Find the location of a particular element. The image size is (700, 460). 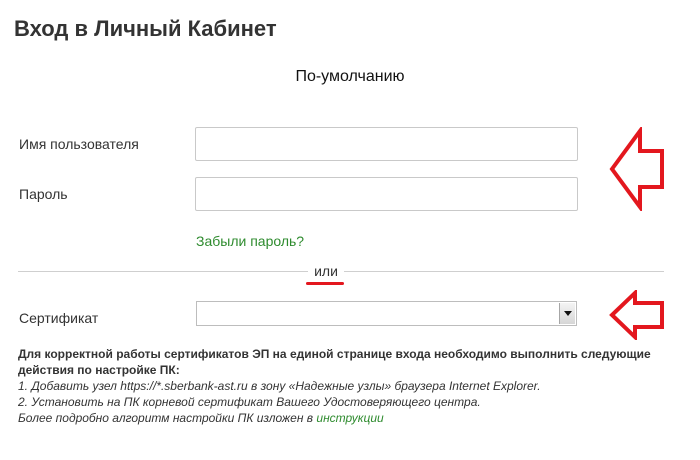

dropdown-button is located at coordinates (567, 313).